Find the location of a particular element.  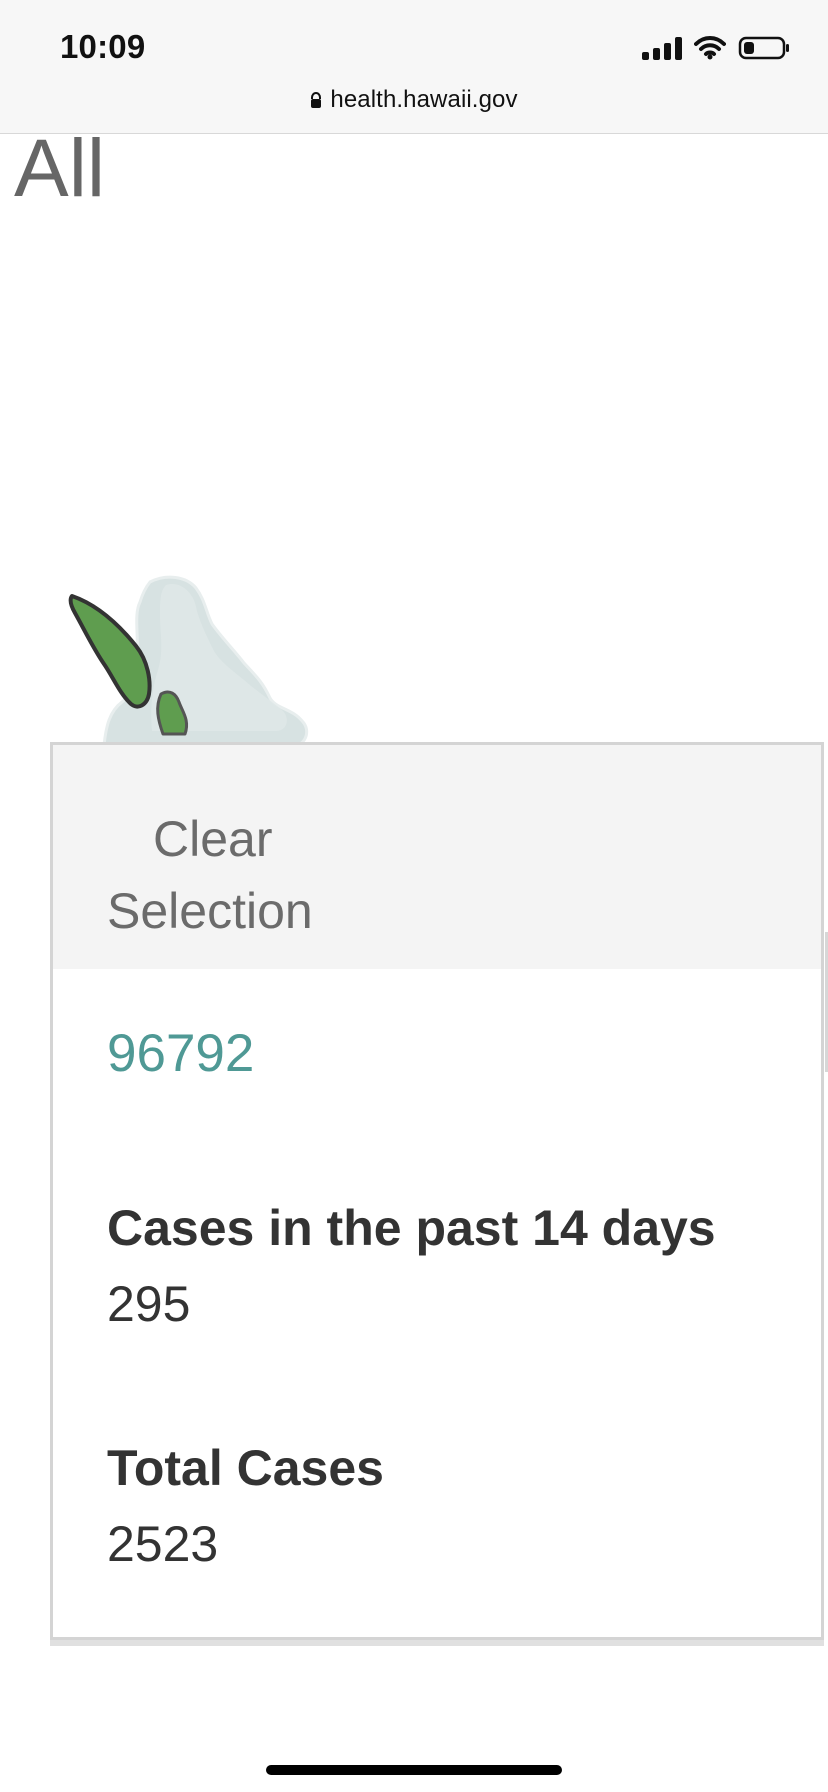

home-indicator is located at coordinates (414, 1770).